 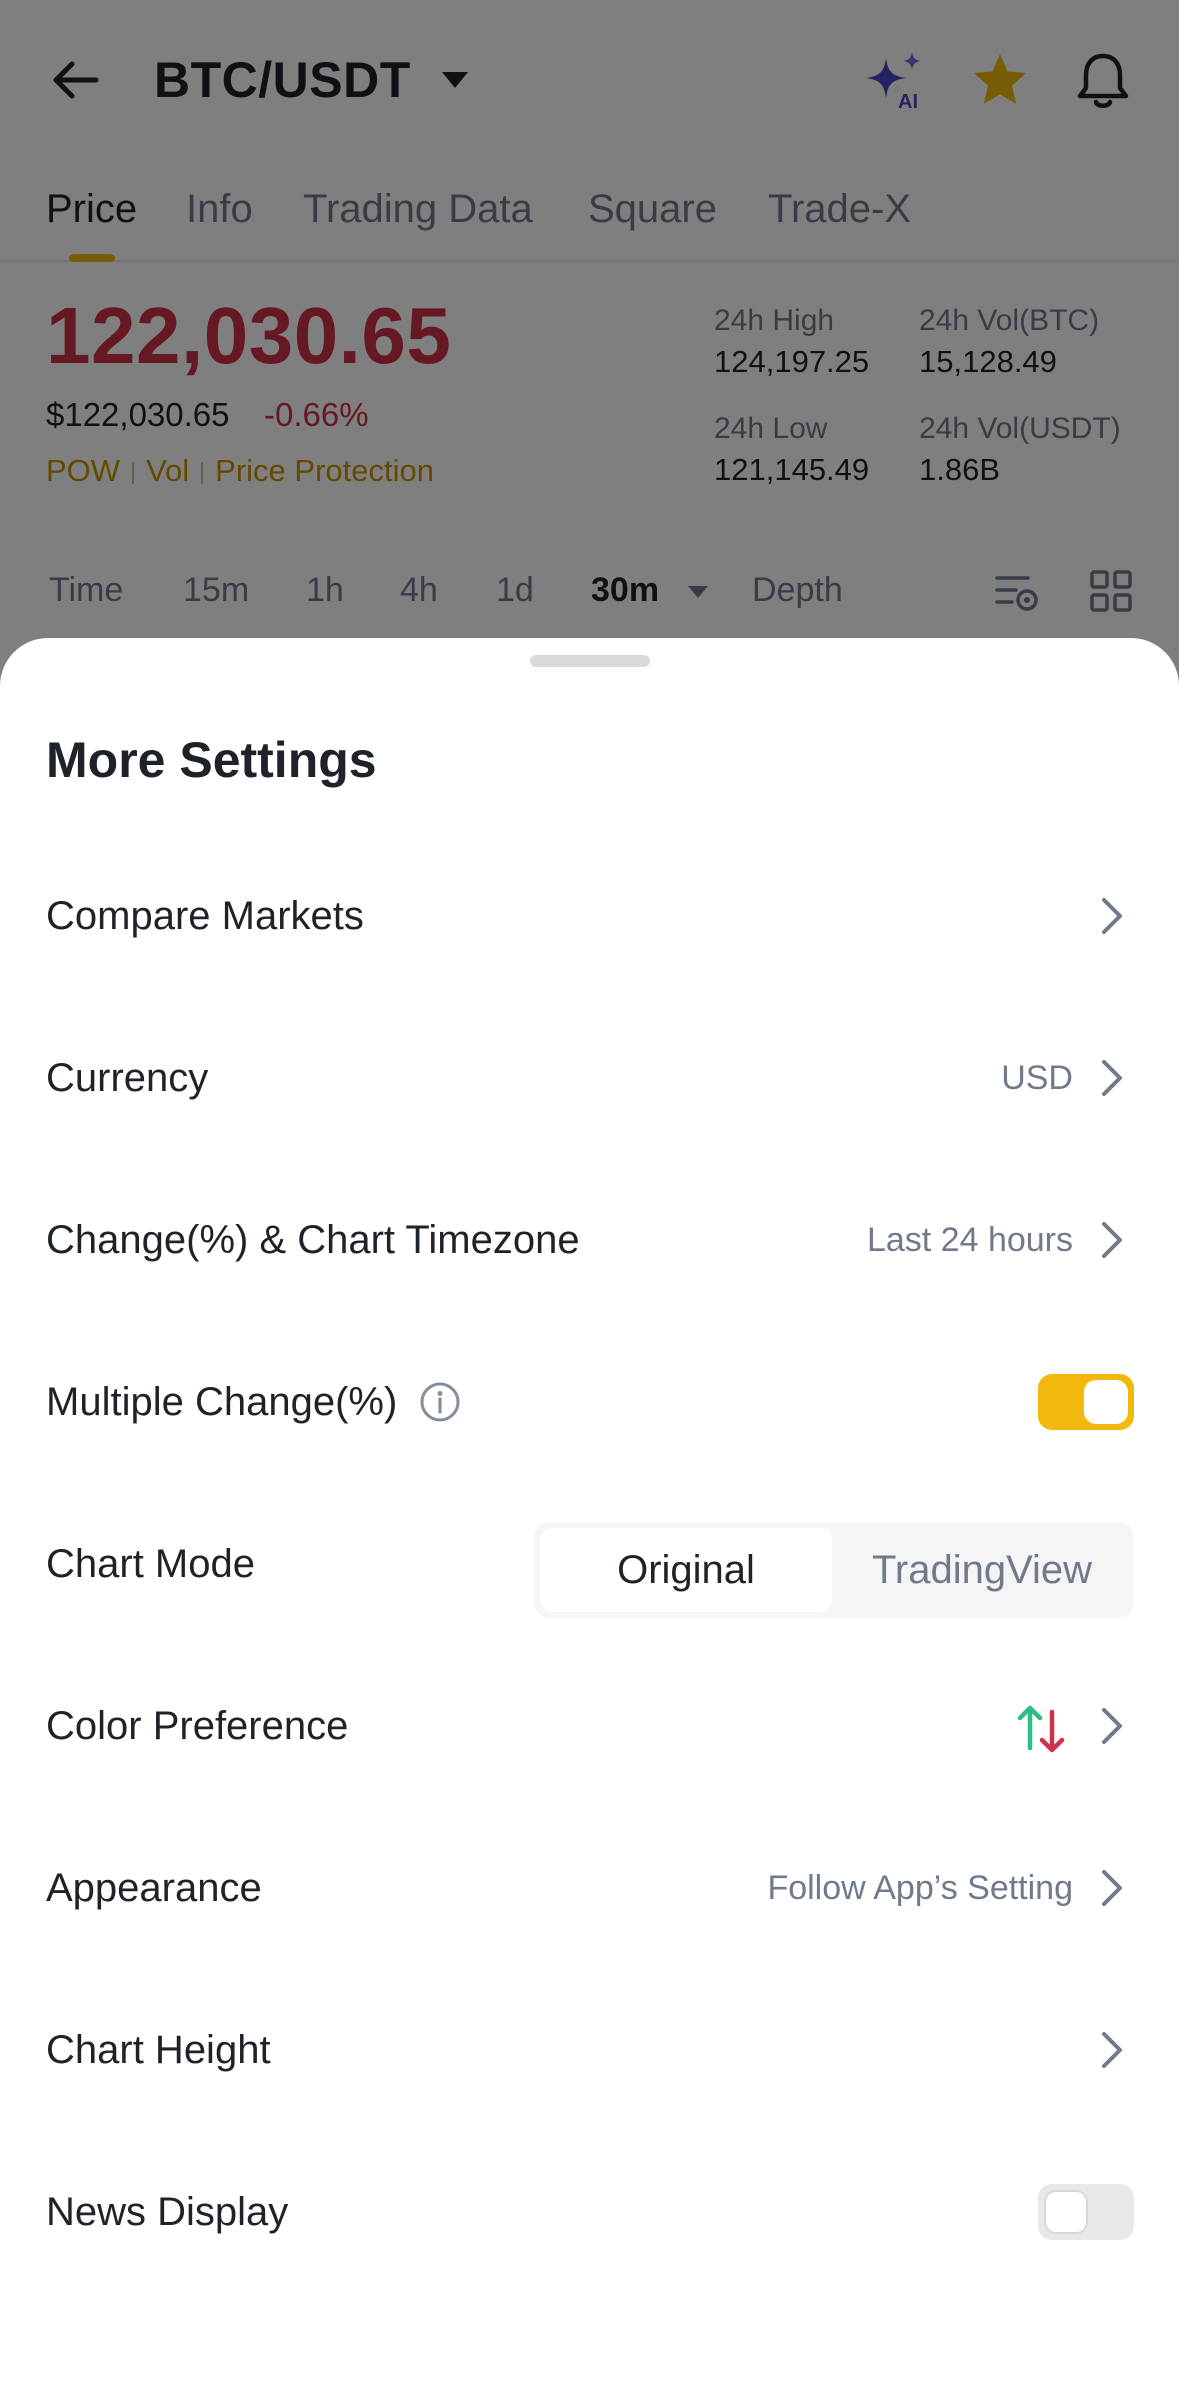 What do you see at coordinates (589, 2049) in the screenshot?
I see `row-chart-height: Chart Height` at bounding box center [589, 2049].